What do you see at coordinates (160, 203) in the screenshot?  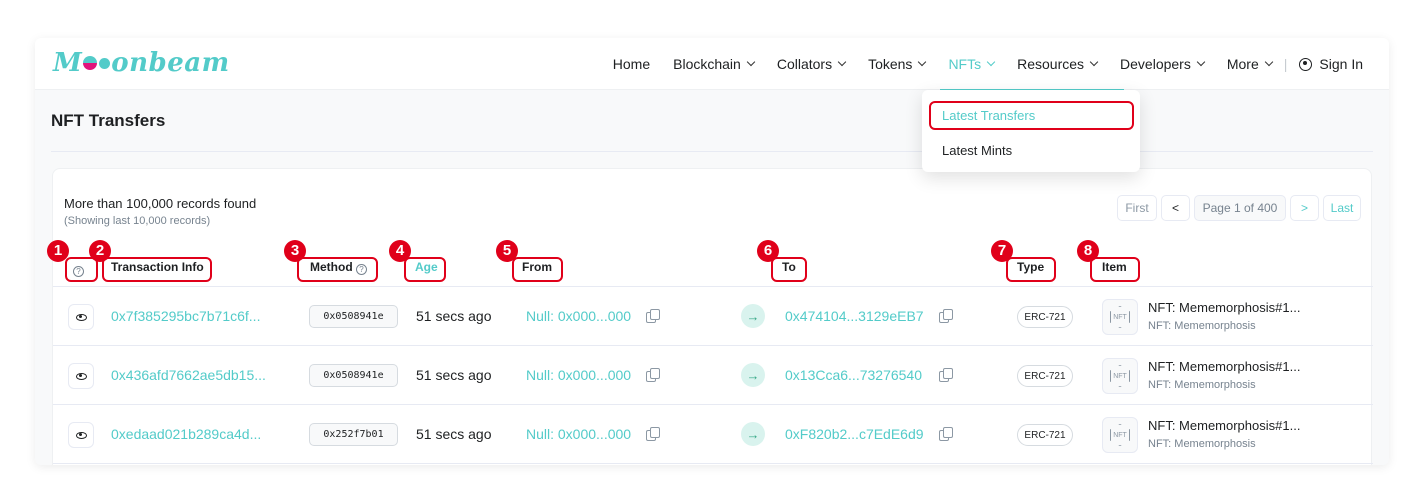 I see `records-count: More than 100,000 records found` at bounding box center [160, 203].